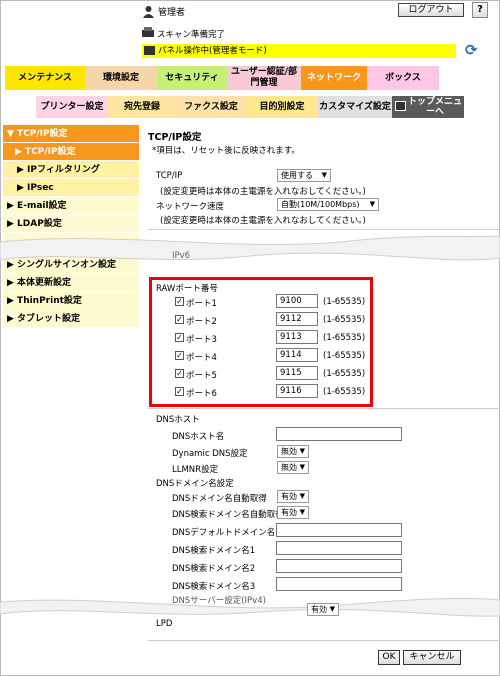 The image size is (500, 676). I want to click on tcpip-restart-note: (設定変更時は本体の主電源を入れなおしてください。), so click(263, 192).